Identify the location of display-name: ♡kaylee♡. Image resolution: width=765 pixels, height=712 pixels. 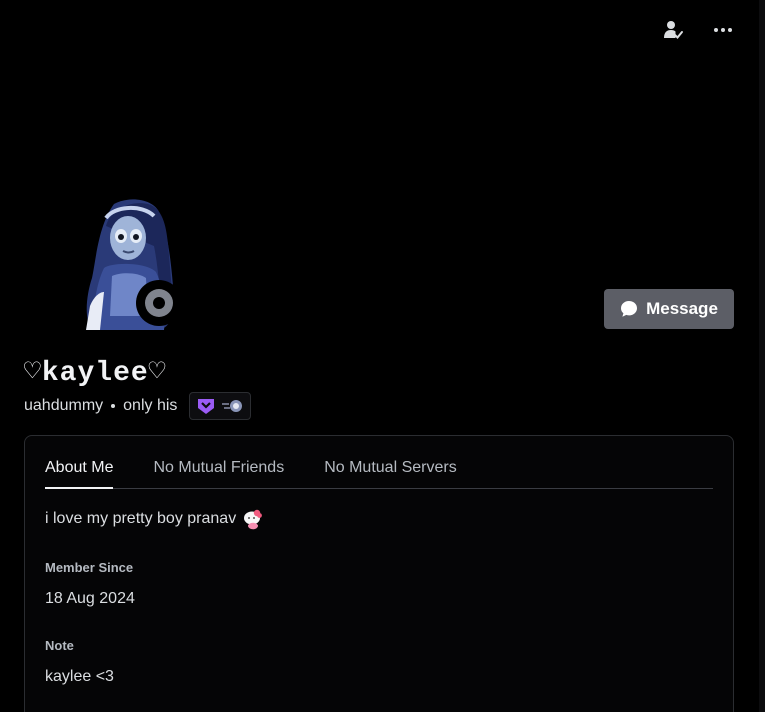
(95, 373).